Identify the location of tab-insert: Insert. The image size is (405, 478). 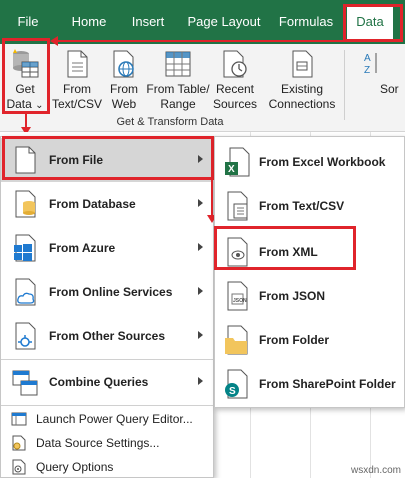
(148, 22).